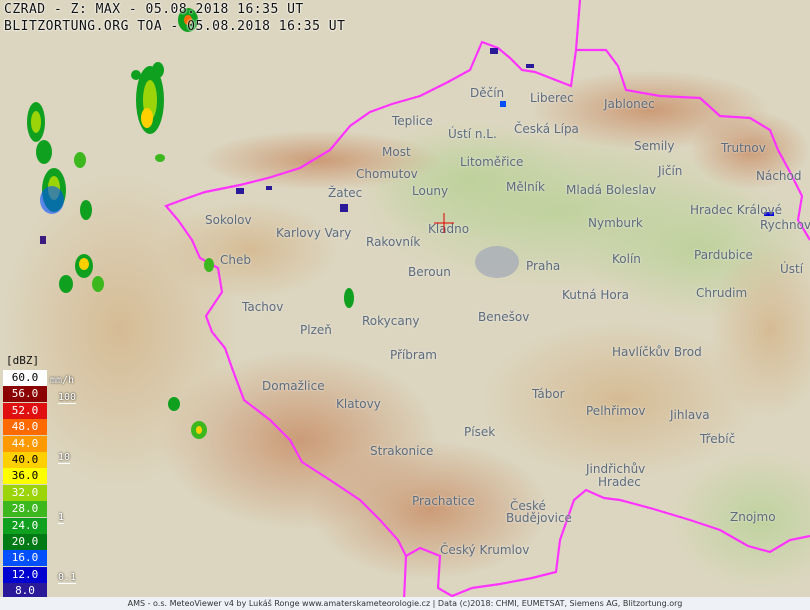 This screenshot has width=810, height=610. What do you see at coordinates (753, 517) in the screenshot?
I see `city-label: Znojmo` at bounding box center [753, 517].